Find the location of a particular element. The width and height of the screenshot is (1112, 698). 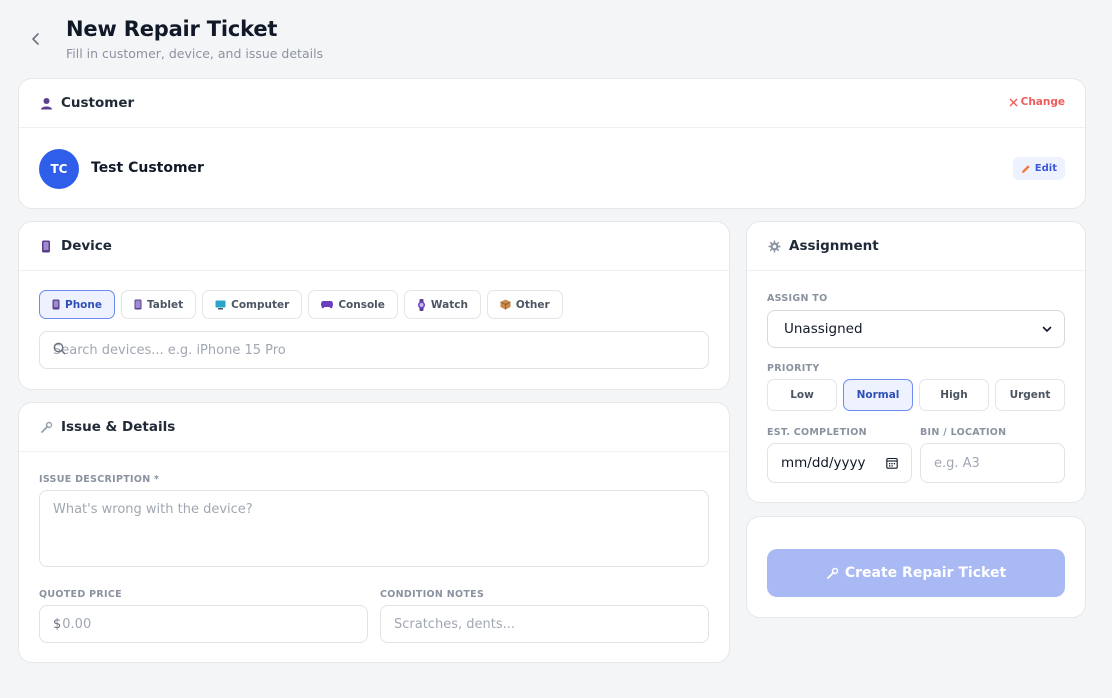

device-type-console: Console is located at coordinates (353, 304).